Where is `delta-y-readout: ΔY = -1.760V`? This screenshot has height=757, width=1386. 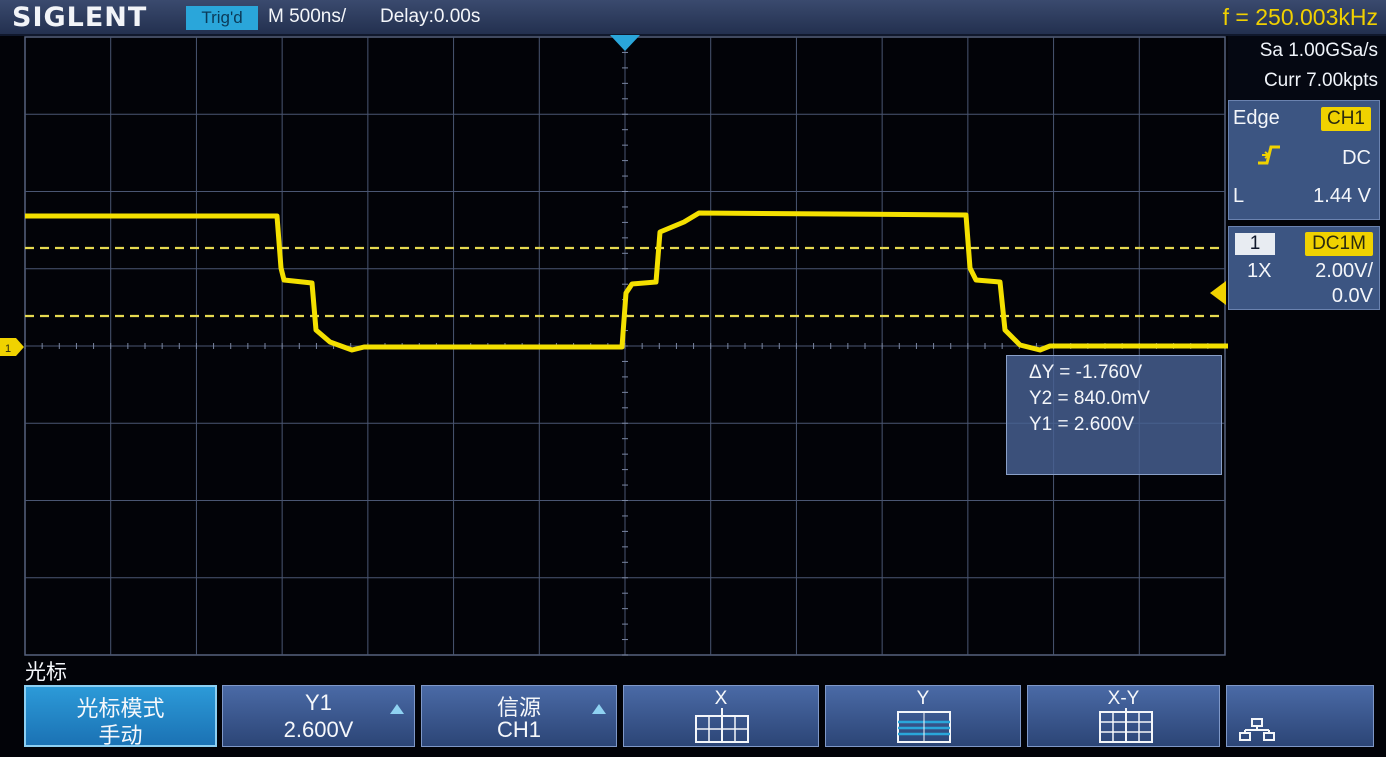
delta-y-readout: ΔY = -1.760V is located at coordinates (1086, 372).